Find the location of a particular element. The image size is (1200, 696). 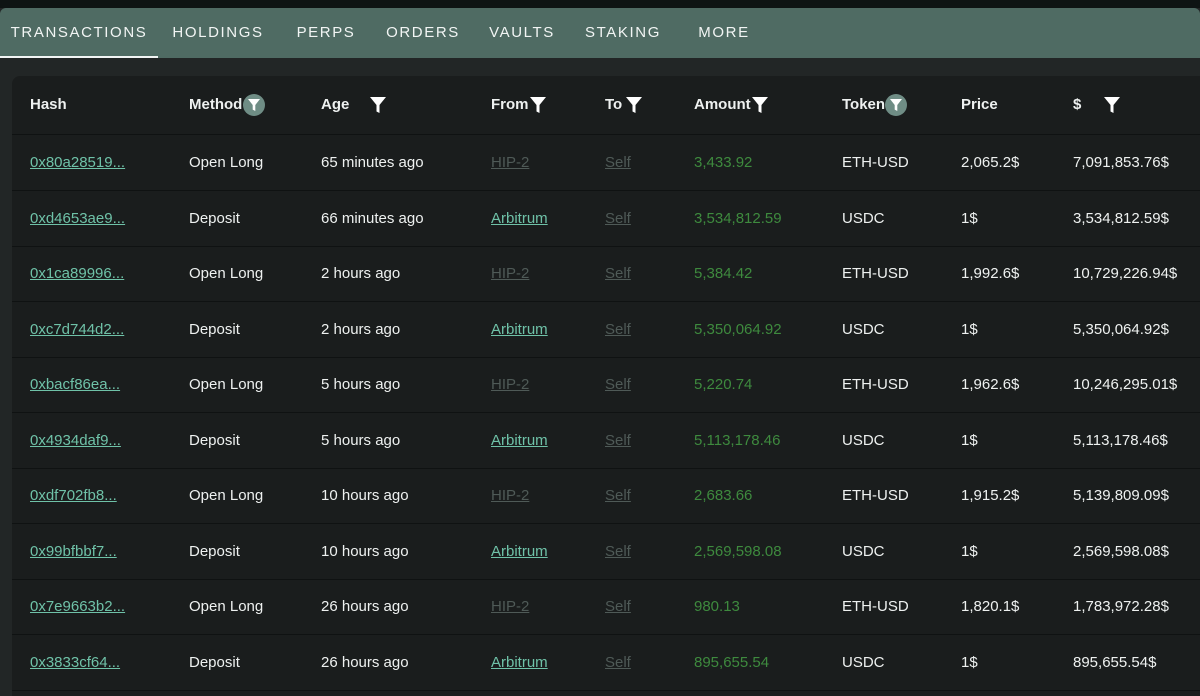

header-token: Token is located at coordinates (864, 104).